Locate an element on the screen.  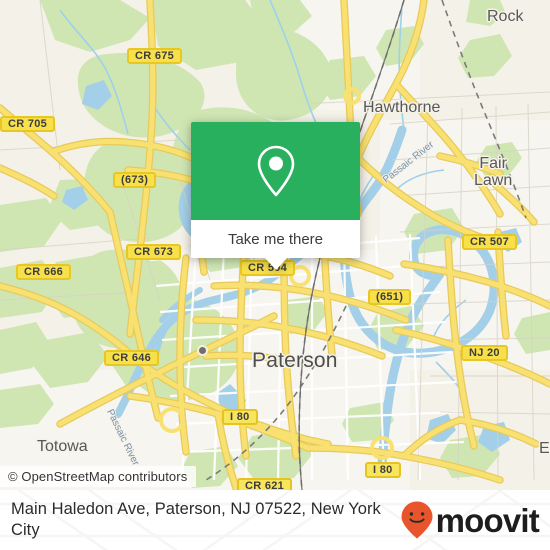
take-me-there-label: Take me there is located at coordinates (275, 239).